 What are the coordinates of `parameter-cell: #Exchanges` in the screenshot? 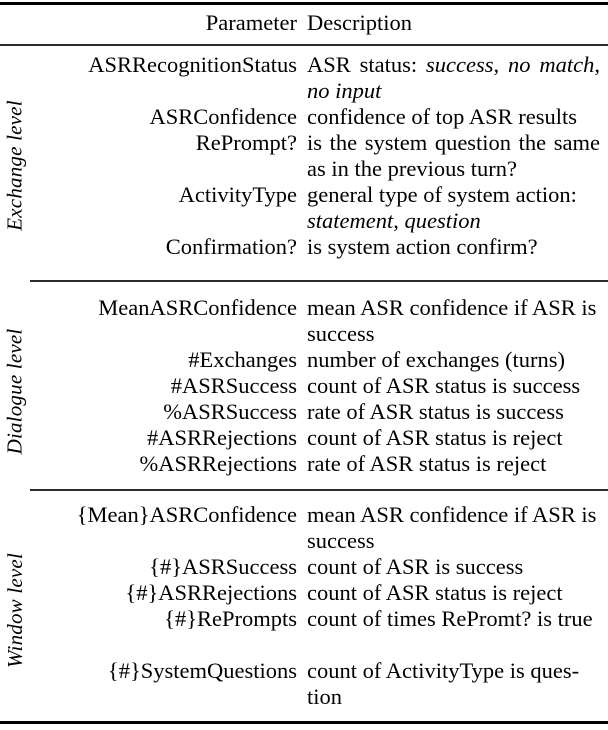 It's located at (242, 359).